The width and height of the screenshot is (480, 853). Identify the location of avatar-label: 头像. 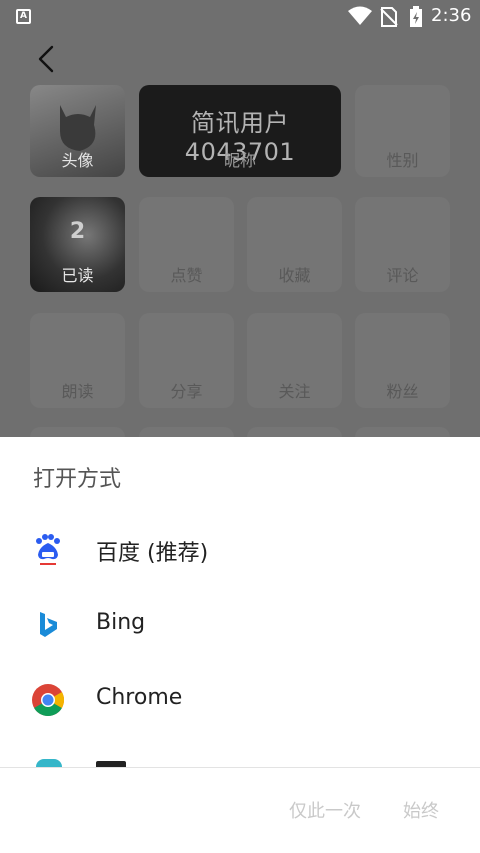
(77, 160).